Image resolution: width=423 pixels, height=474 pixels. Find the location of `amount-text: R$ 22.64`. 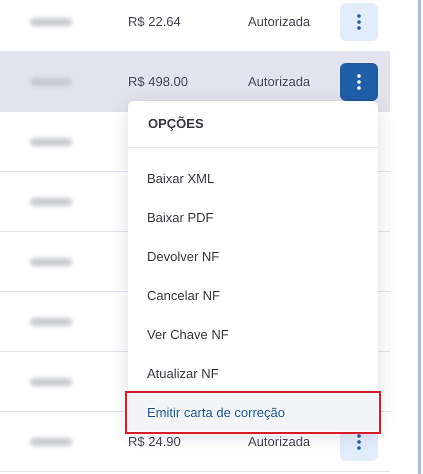

amount-text: R$ 22.64 is located at coordinates (154, 21).